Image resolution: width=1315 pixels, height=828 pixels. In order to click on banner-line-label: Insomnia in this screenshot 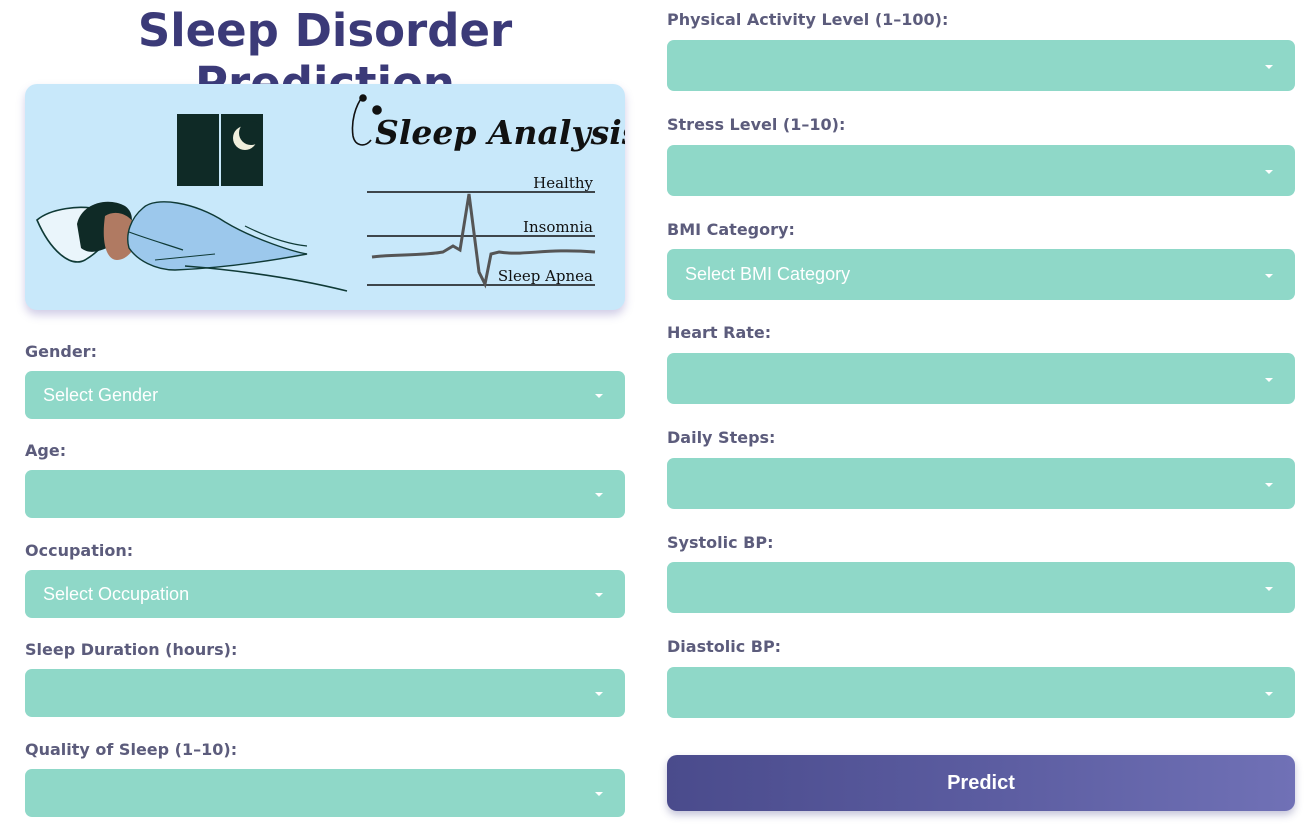, I will do `click(558, 227)`.